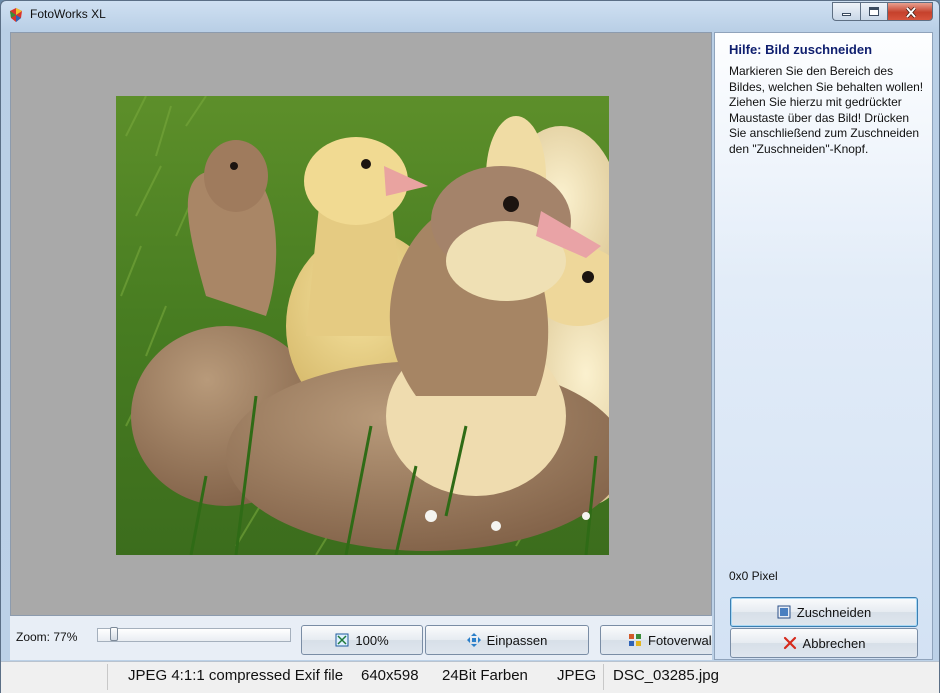 Image resolution: width=940 pixels, height=693 pixels. Describe the element at coordinates (834, 612) in the screenshot. I see `crop-label: Zuschneiden` at that location.